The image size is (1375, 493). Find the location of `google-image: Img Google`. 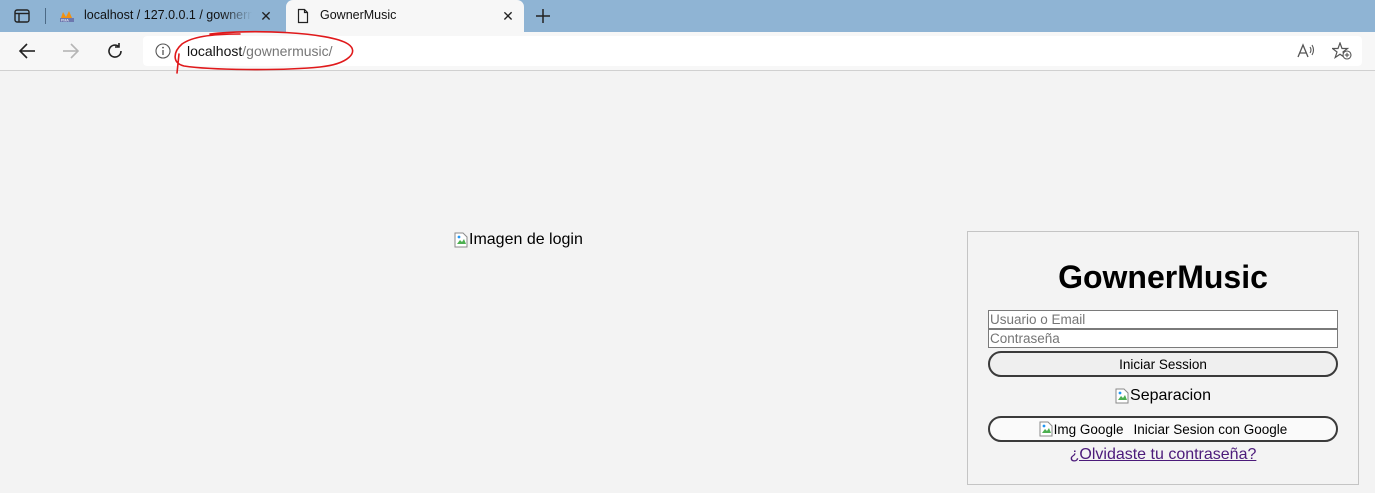

google-image: Img Google is located at coordinates (1081, 429).